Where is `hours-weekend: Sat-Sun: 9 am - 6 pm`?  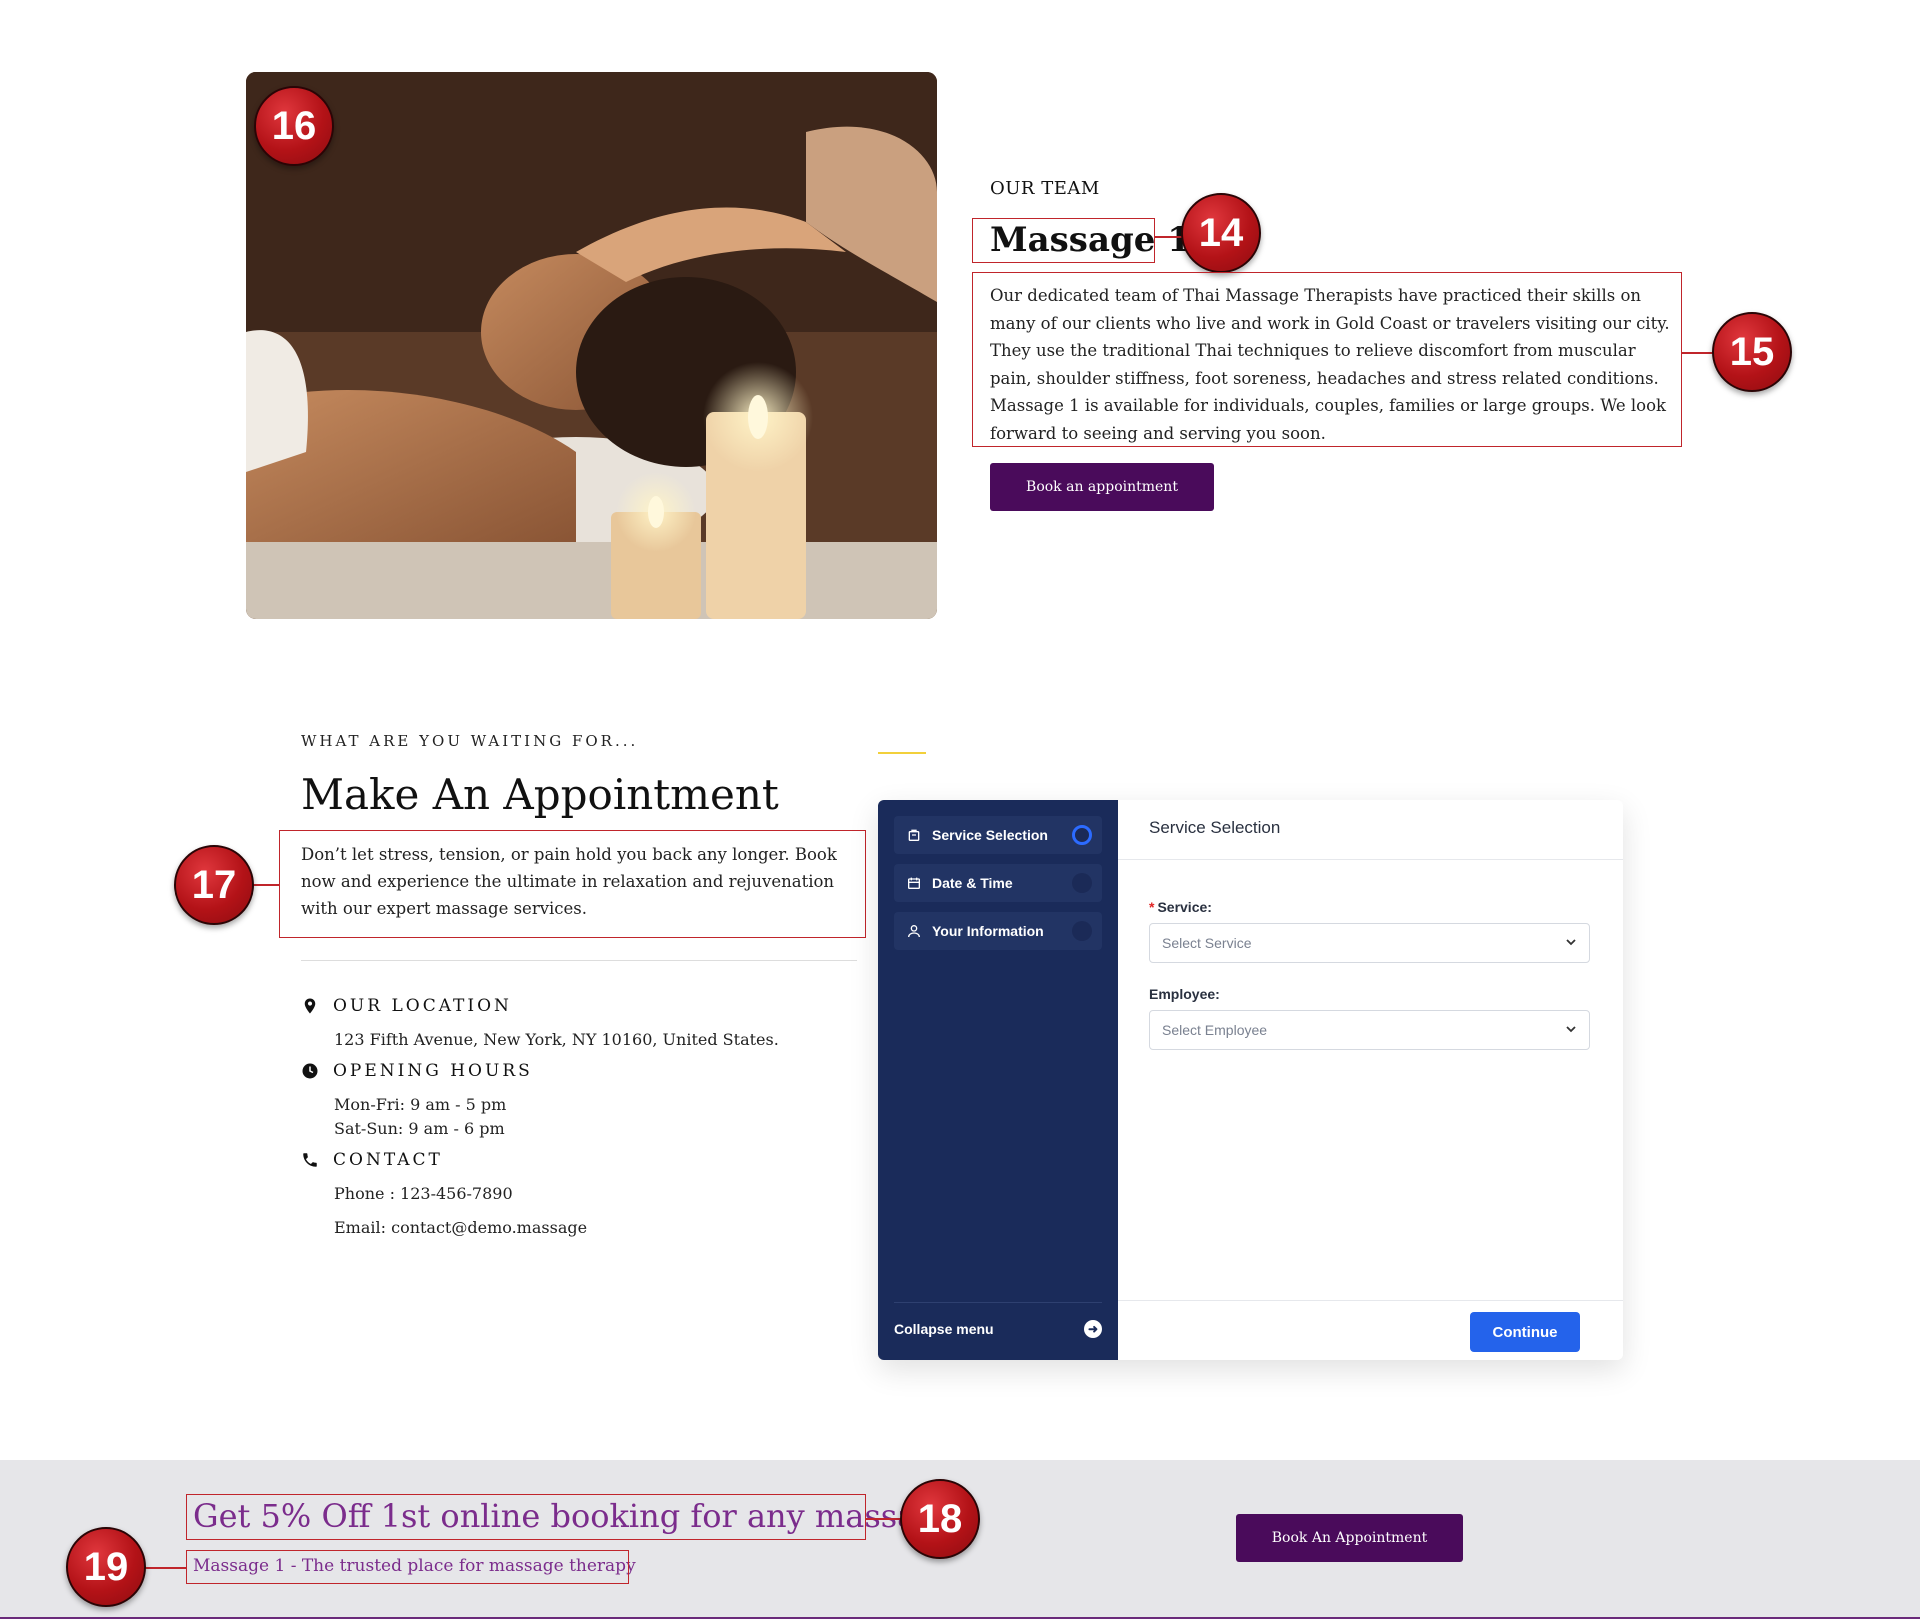
hours-weekend: Sat-Sun: 9 am - 6 pm is located at coordinates (419, 1128).